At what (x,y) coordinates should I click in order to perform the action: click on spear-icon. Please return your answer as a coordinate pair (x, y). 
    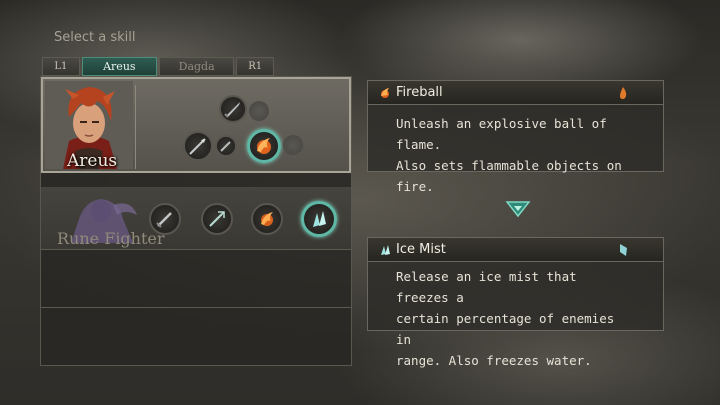
    Looking at the image, I should click on (197, 146).